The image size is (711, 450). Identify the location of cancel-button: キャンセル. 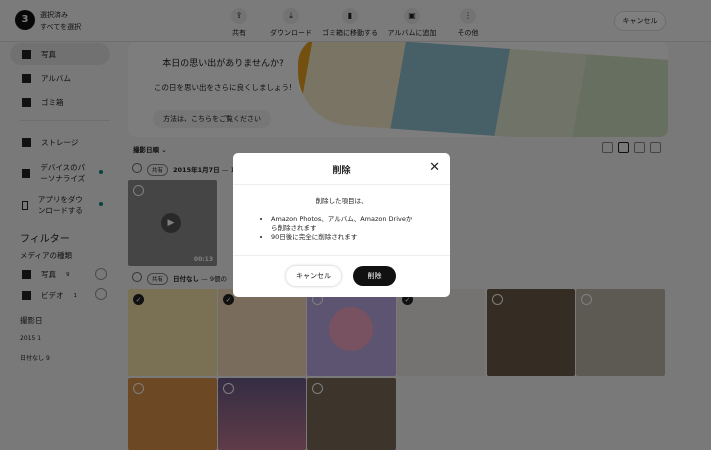
(313, 276).